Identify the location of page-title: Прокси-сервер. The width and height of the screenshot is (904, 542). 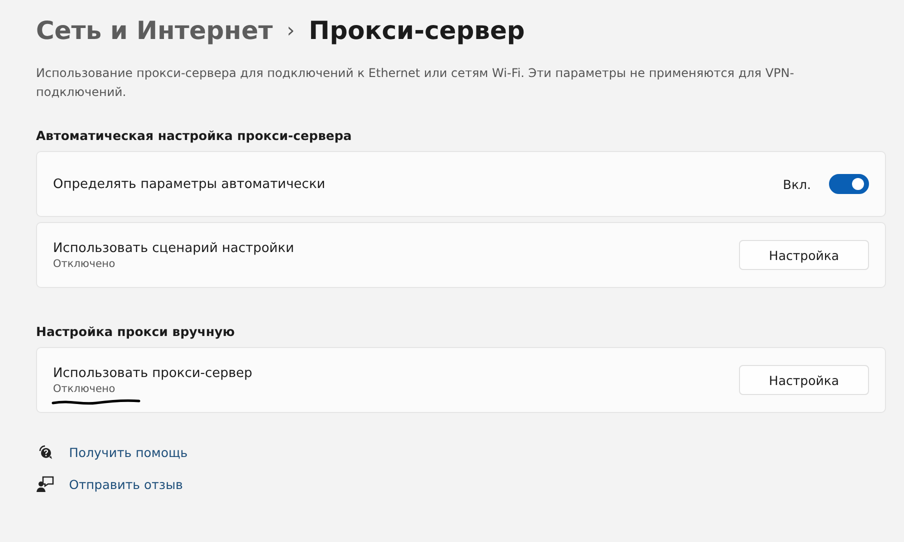
(416, 30).